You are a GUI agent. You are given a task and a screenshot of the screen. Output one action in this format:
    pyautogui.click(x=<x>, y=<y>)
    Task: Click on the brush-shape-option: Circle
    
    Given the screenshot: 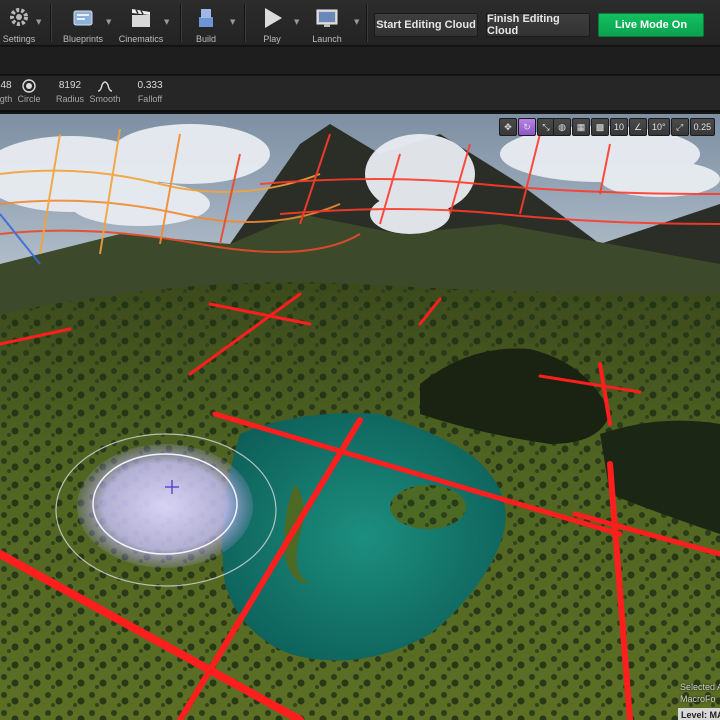 What is the action you would take?
    pyautogui.click(x=29, y=92)
    